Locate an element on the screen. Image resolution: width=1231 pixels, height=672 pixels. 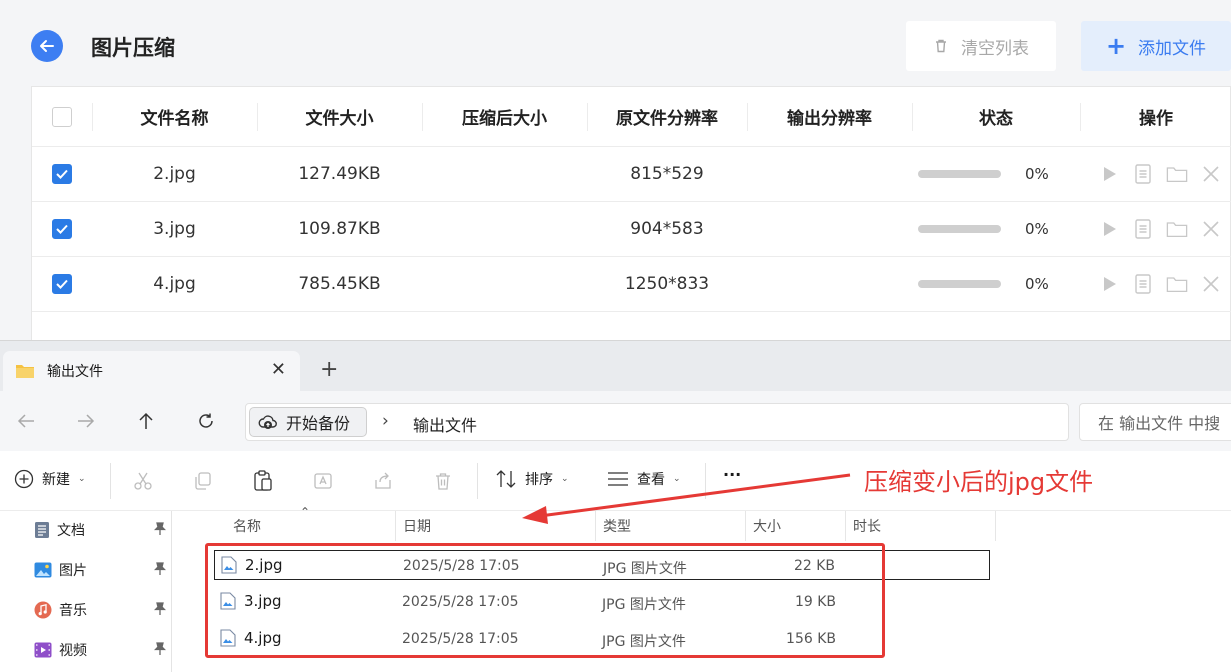
progress-text: 0% is located at coordinates (1037, 229).